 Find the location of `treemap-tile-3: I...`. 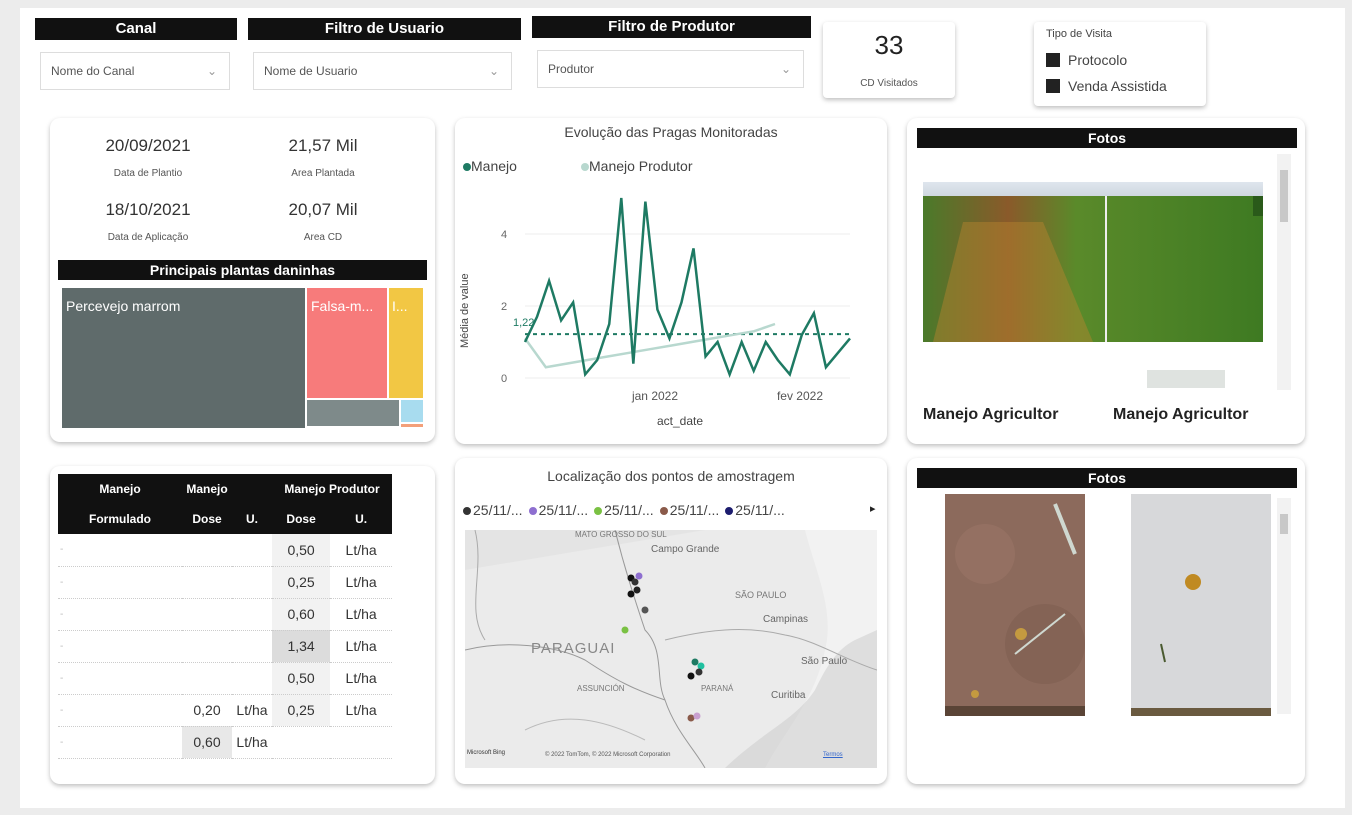

treemap-tile-3: I... is located at coordinates (406, 343).